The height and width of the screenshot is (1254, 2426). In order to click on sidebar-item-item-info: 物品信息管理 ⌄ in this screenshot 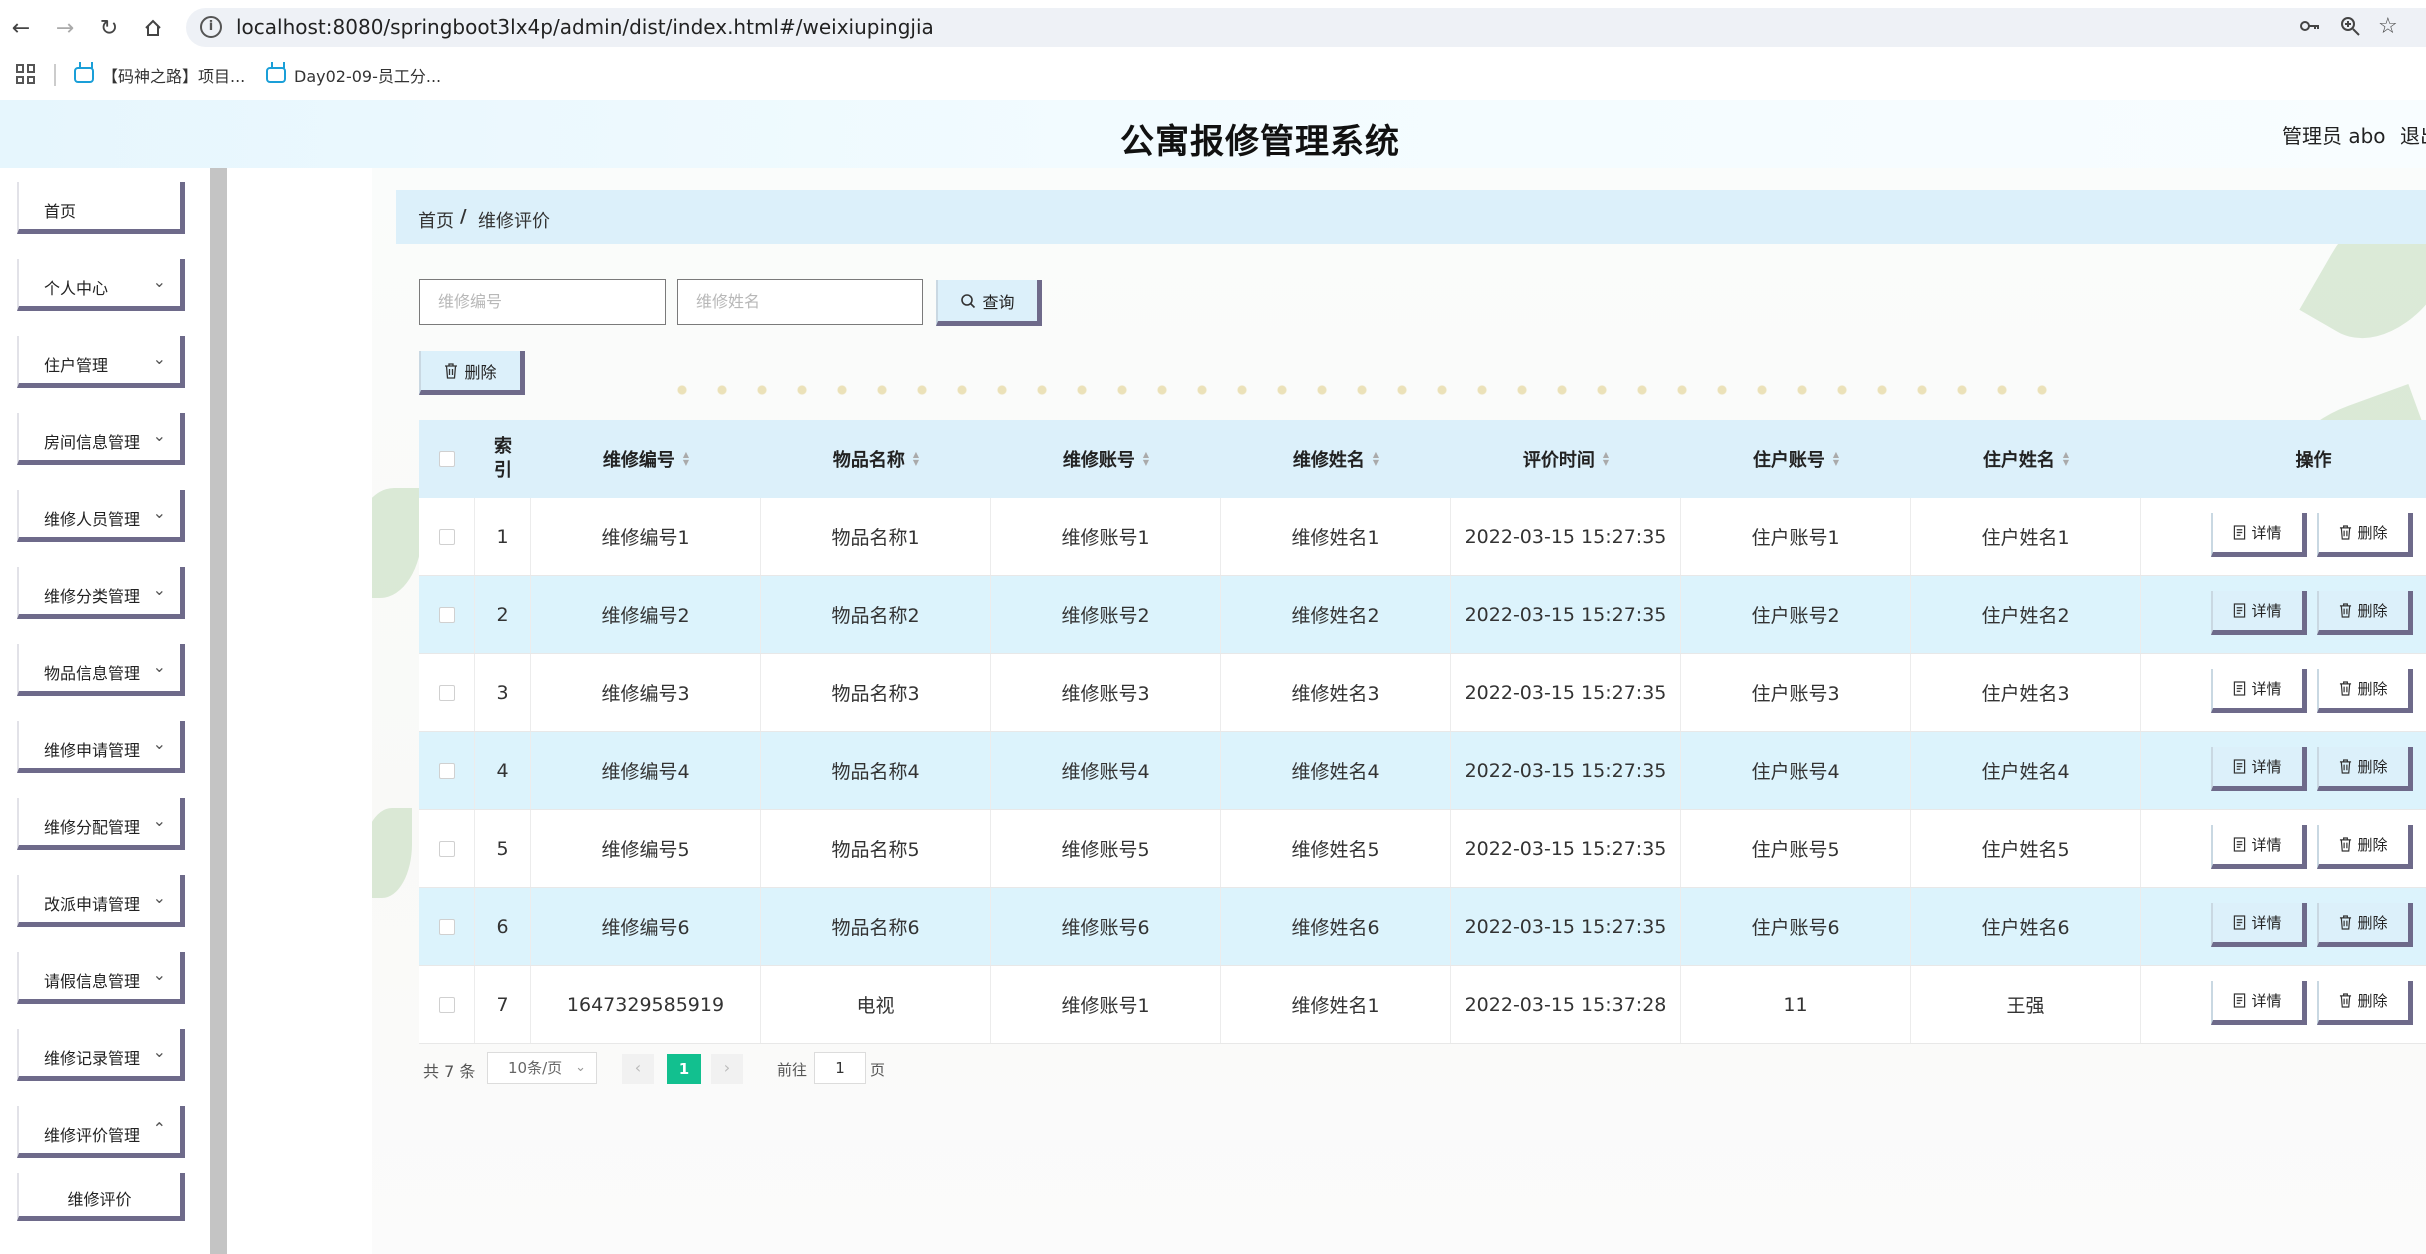, I will do `click(101, 670)`.